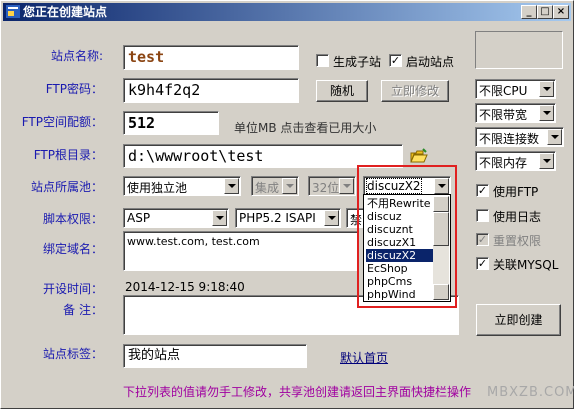 The width and height of the screenshot is (574, 409). Describe the element at coordinates (509, 139) in the screenshot. I see `connections-limit-value: 不限连接数` at that location.